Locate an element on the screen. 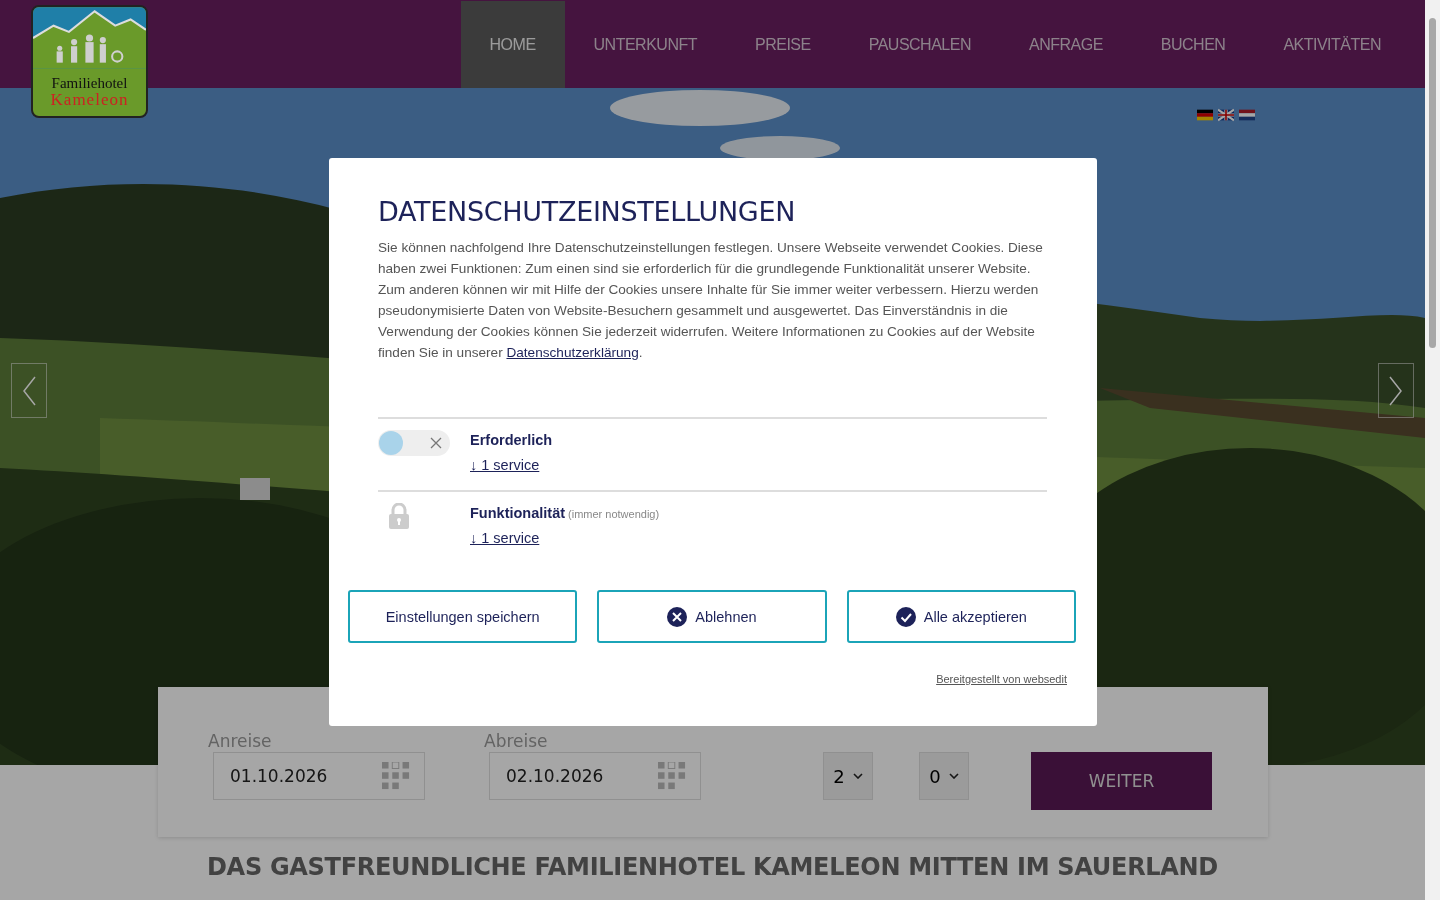 This screenshot has width=1440, height=900. continue-button: WEITER is located at coordinates (1121, 781).